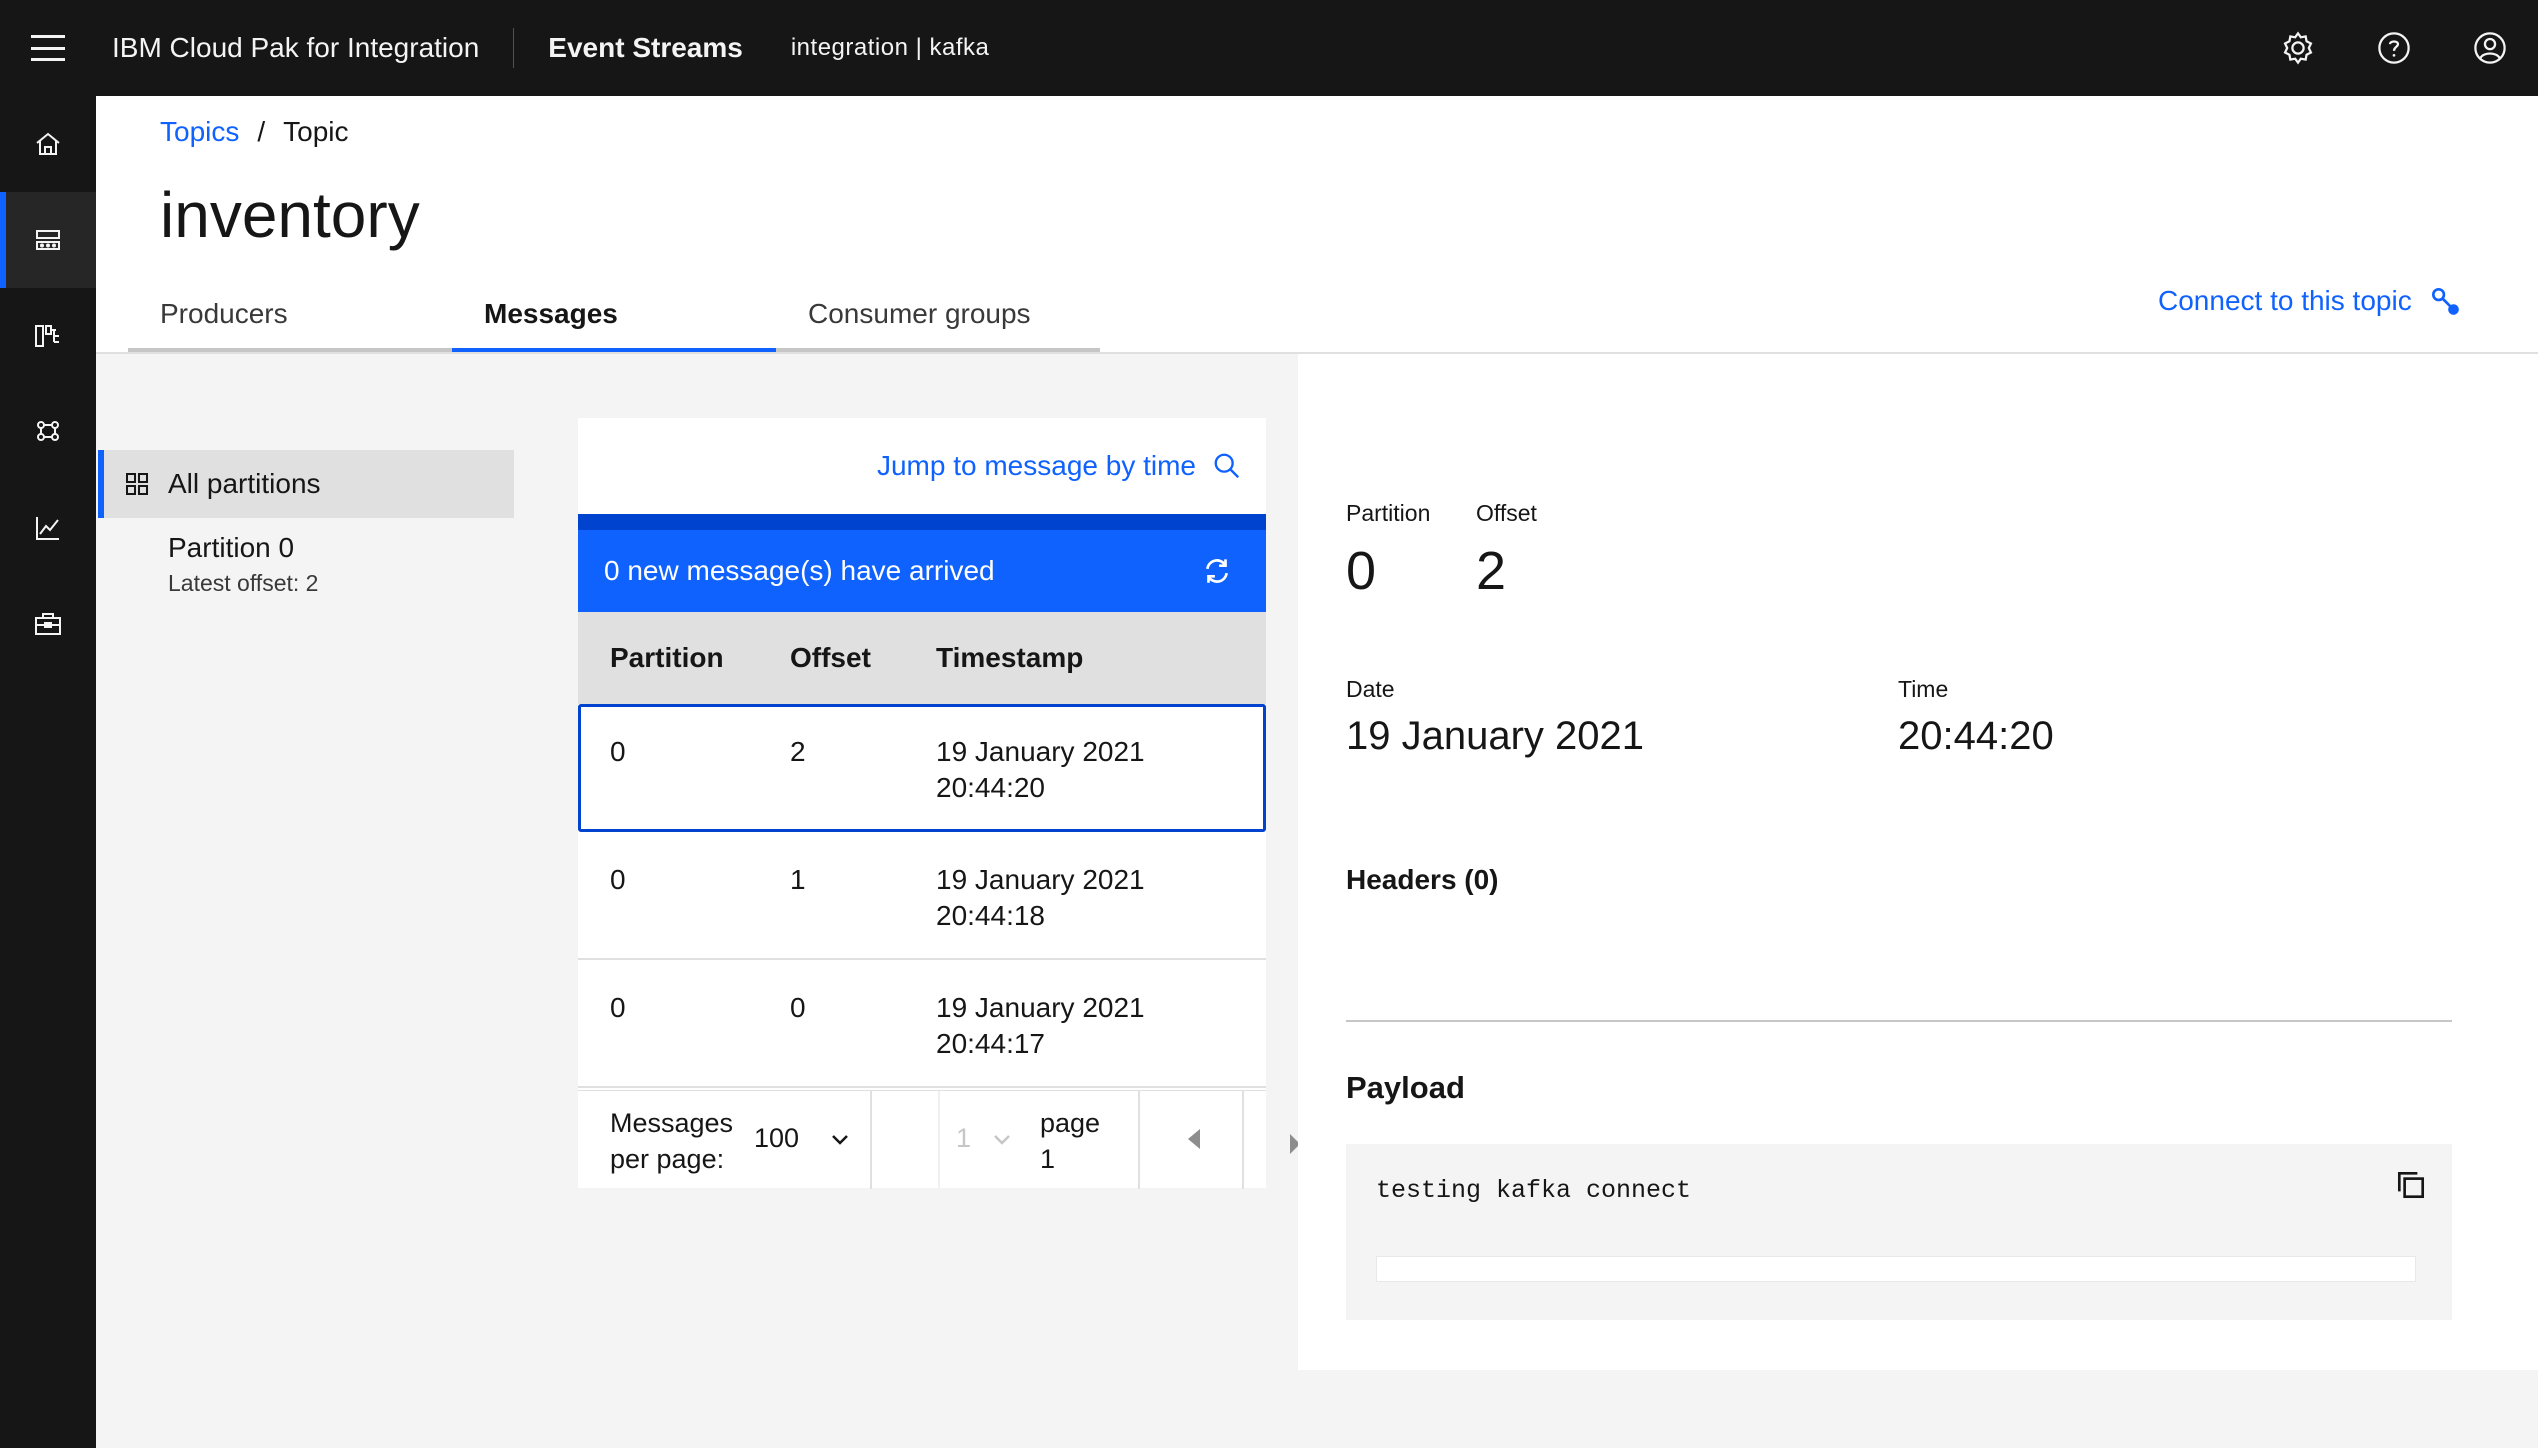  What do you see at coordinates (922, 768) in the screenshot?
I see `table-row: 0 2 19 January 2021 20:44:20` at bounding box center [922, 768].